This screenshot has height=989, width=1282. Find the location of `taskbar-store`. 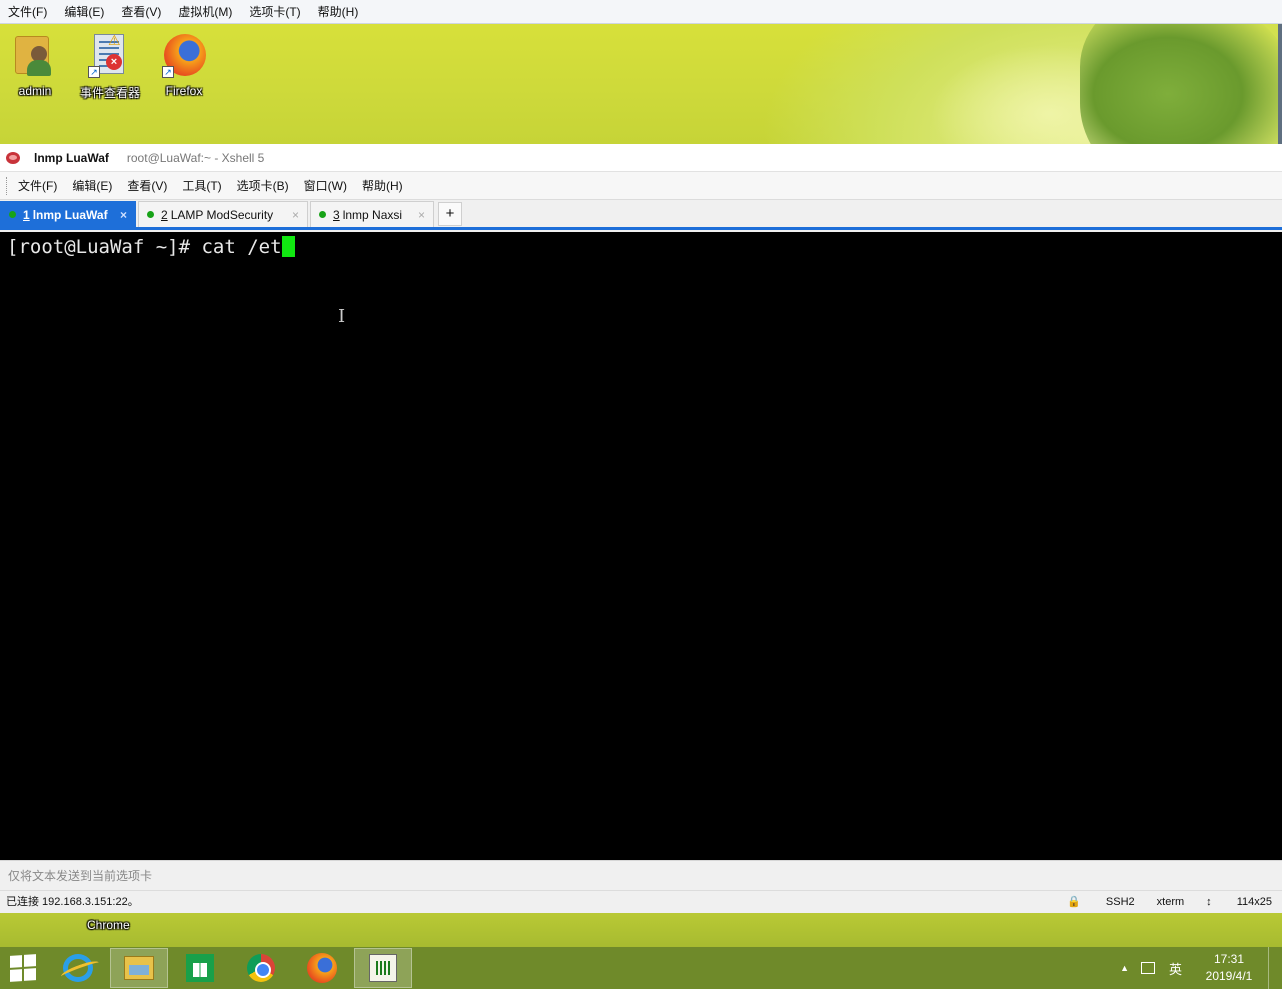

taskbar-store is located at coordinates (200, 968).